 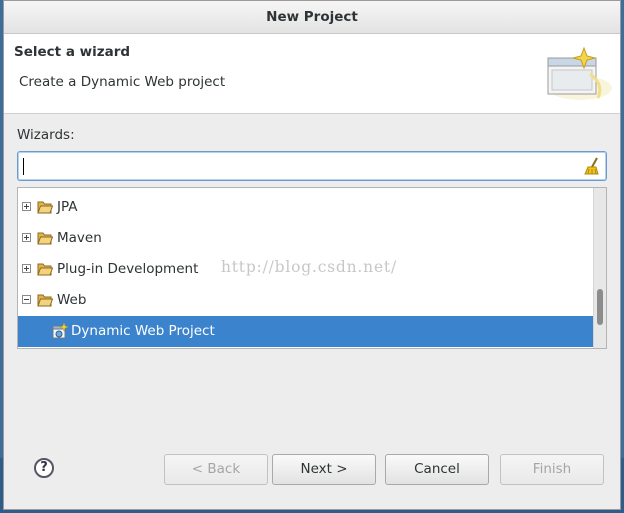 I want to click on tree-item-label: Web, so click(x=72, y=300).